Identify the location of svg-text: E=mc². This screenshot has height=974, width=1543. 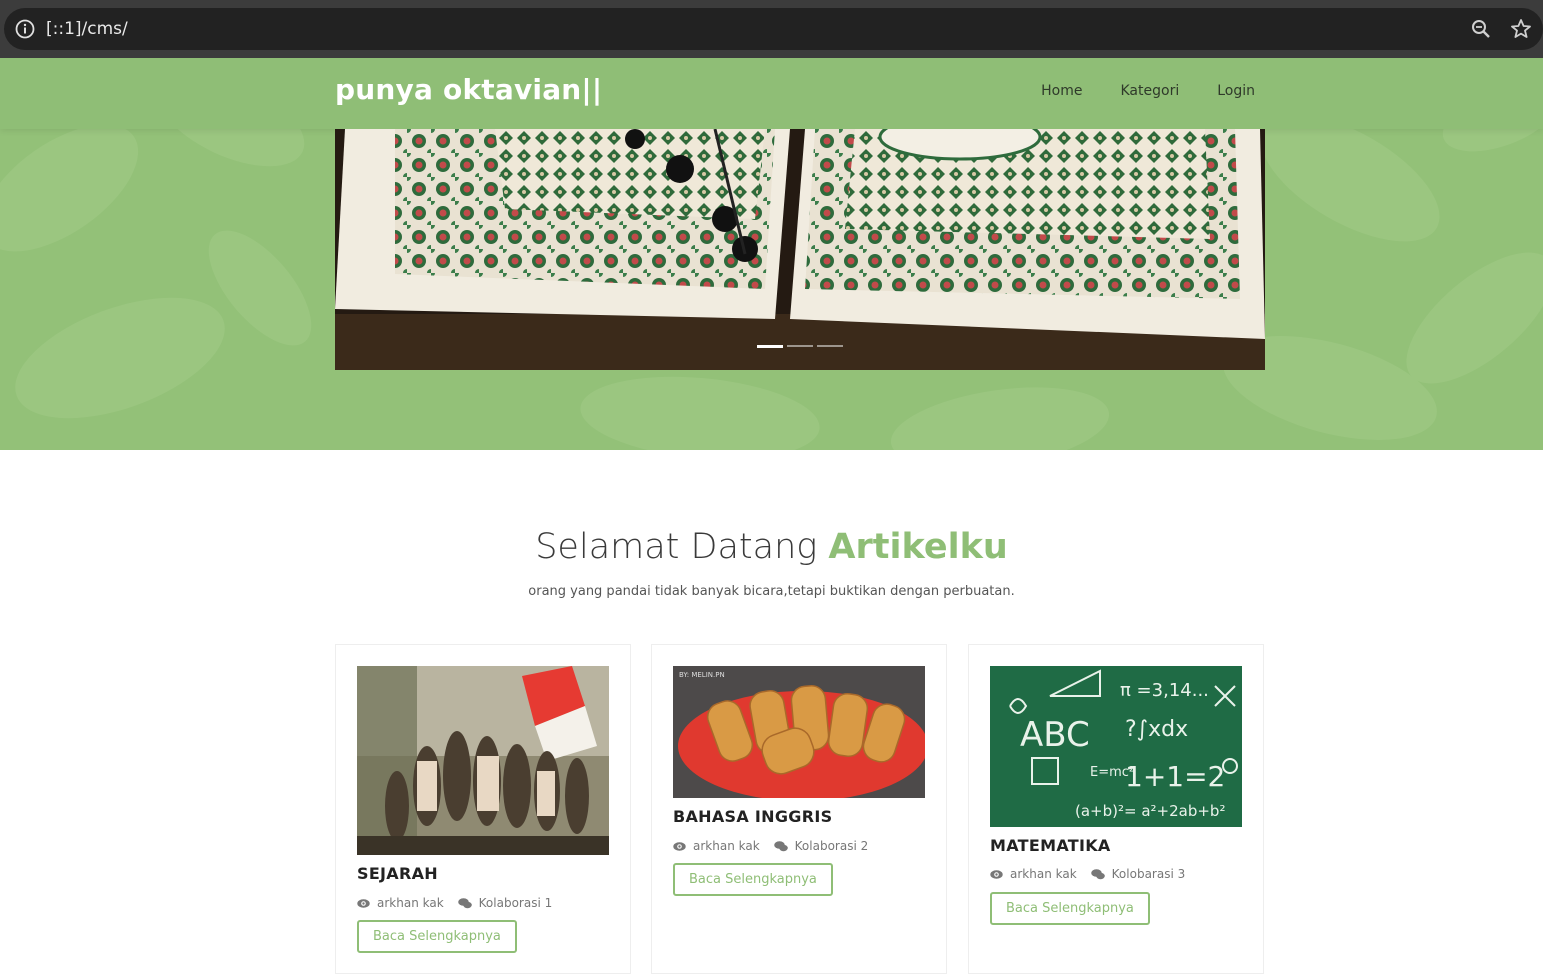
(1112, 772).